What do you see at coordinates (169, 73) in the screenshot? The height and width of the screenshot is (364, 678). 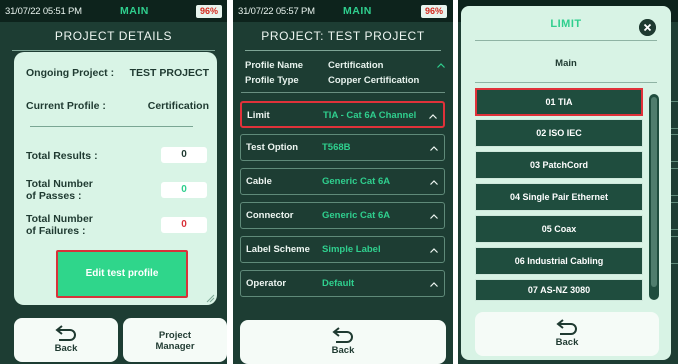 I see `ongoing-project-value: TEST PROJECT` at bounding box center [169, 73].